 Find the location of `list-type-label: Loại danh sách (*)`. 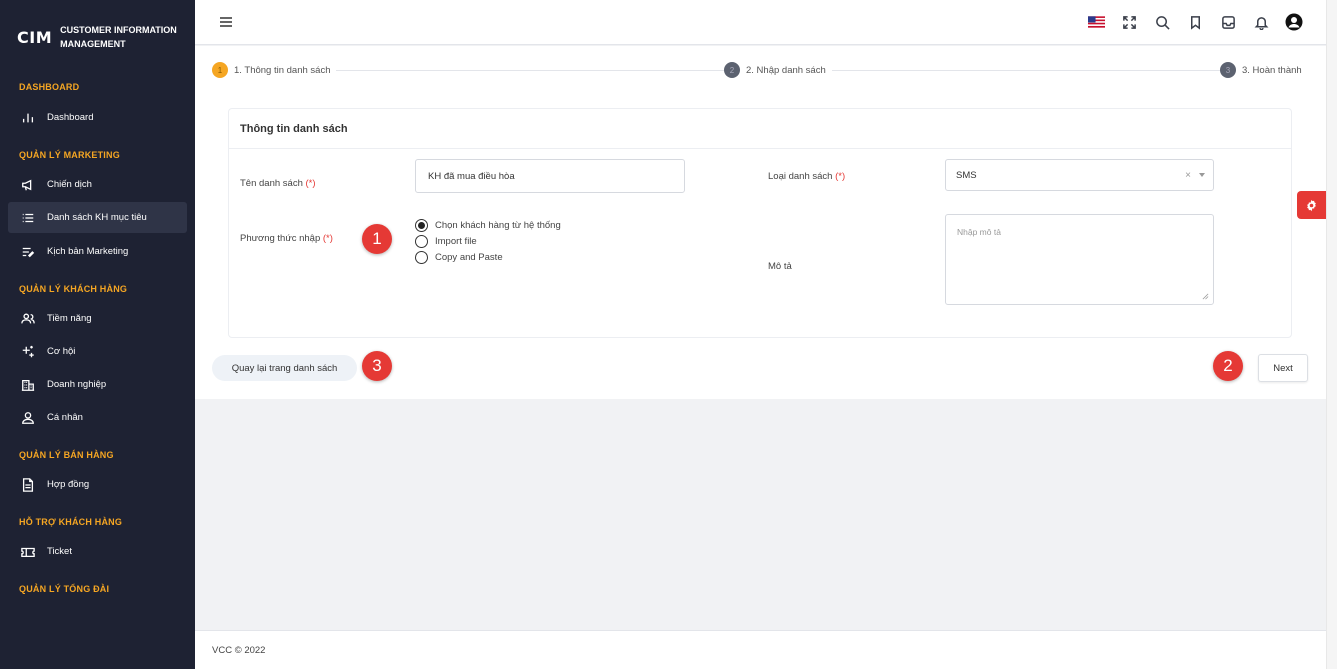

list-type-label: Loại danh sách (*) is located at coordinates (806, 176).